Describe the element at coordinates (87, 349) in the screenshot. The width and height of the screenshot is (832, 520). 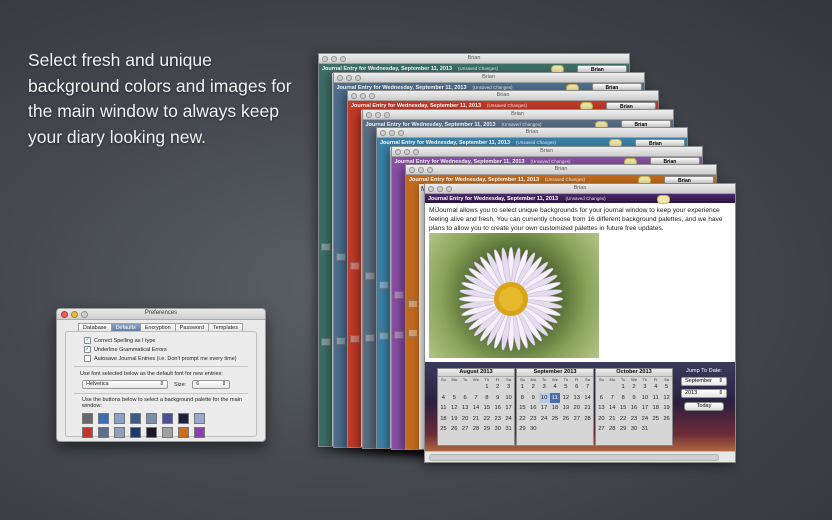
I see `grammar-checkbox: ✓` at that location.